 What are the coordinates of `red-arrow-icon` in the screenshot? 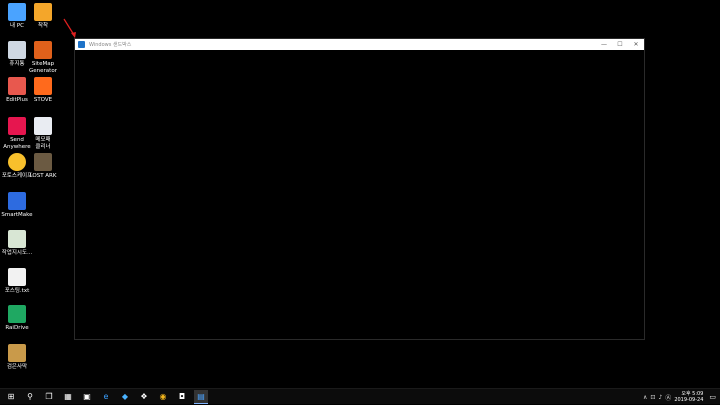 It's located at (69, 28).